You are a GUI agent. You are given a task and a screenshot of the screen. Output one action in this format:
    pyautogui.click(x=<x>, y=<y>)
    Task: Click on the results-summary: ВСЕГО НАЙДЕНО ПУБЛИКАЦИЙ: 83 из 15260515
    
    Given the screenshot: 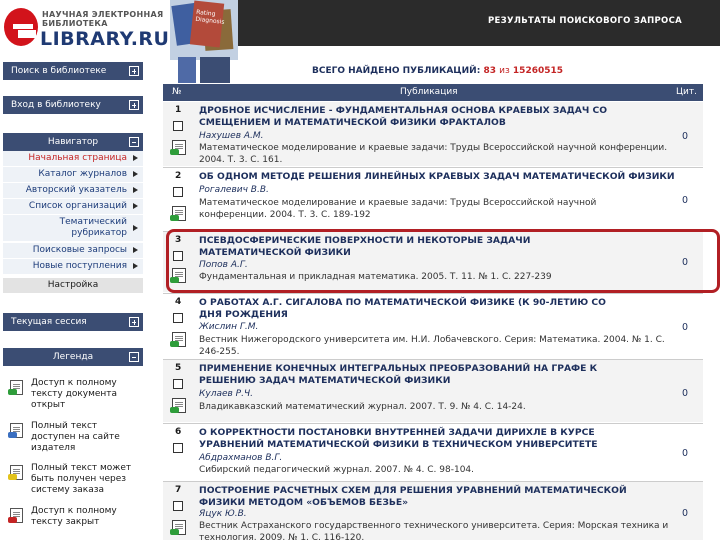 What is the action you would take?
    pyautogui.click(x=437, y=71)
    